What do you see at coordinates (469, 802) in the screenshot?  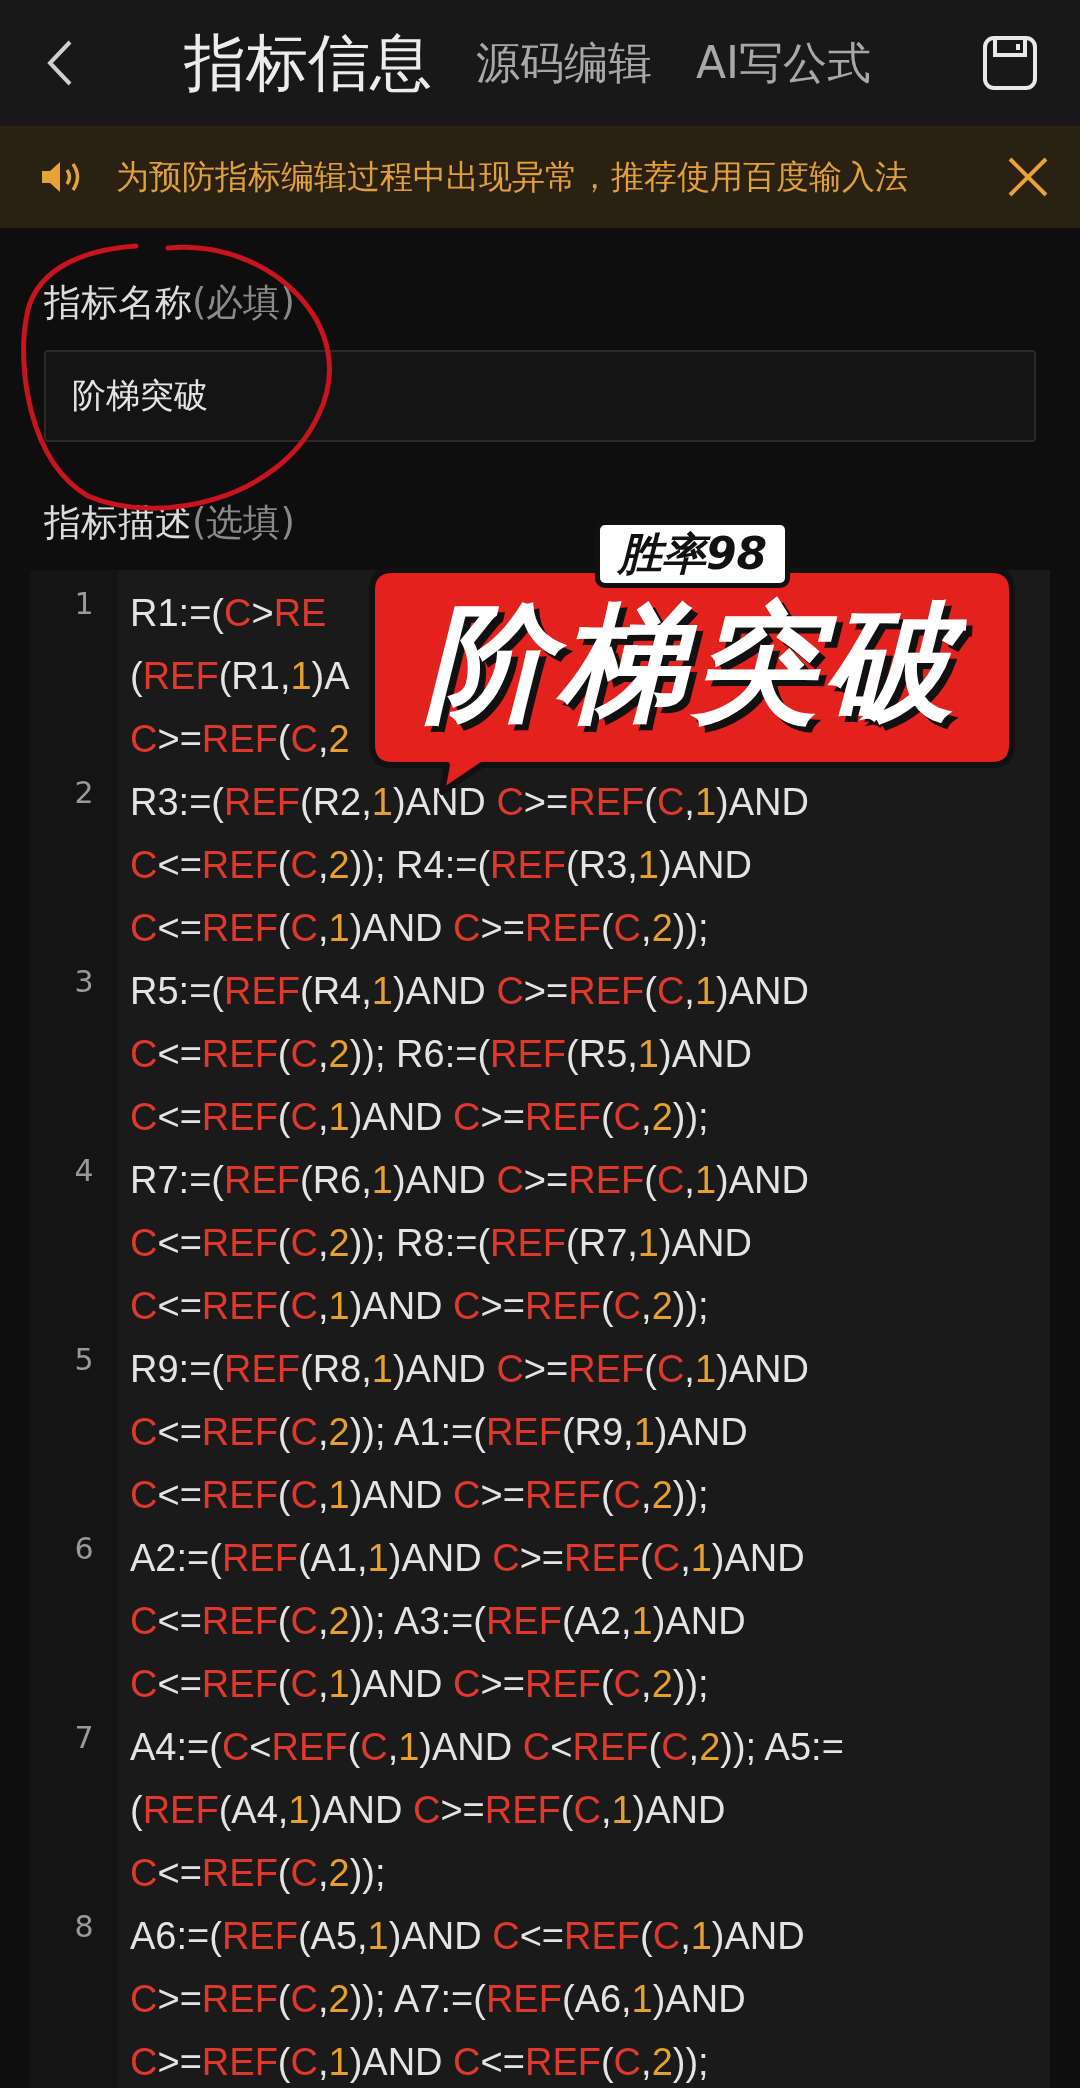 I see `code-text: R3:=(REF(R2,1)AND C>=REF(C,1)AND` at bounding box center [469, 802].